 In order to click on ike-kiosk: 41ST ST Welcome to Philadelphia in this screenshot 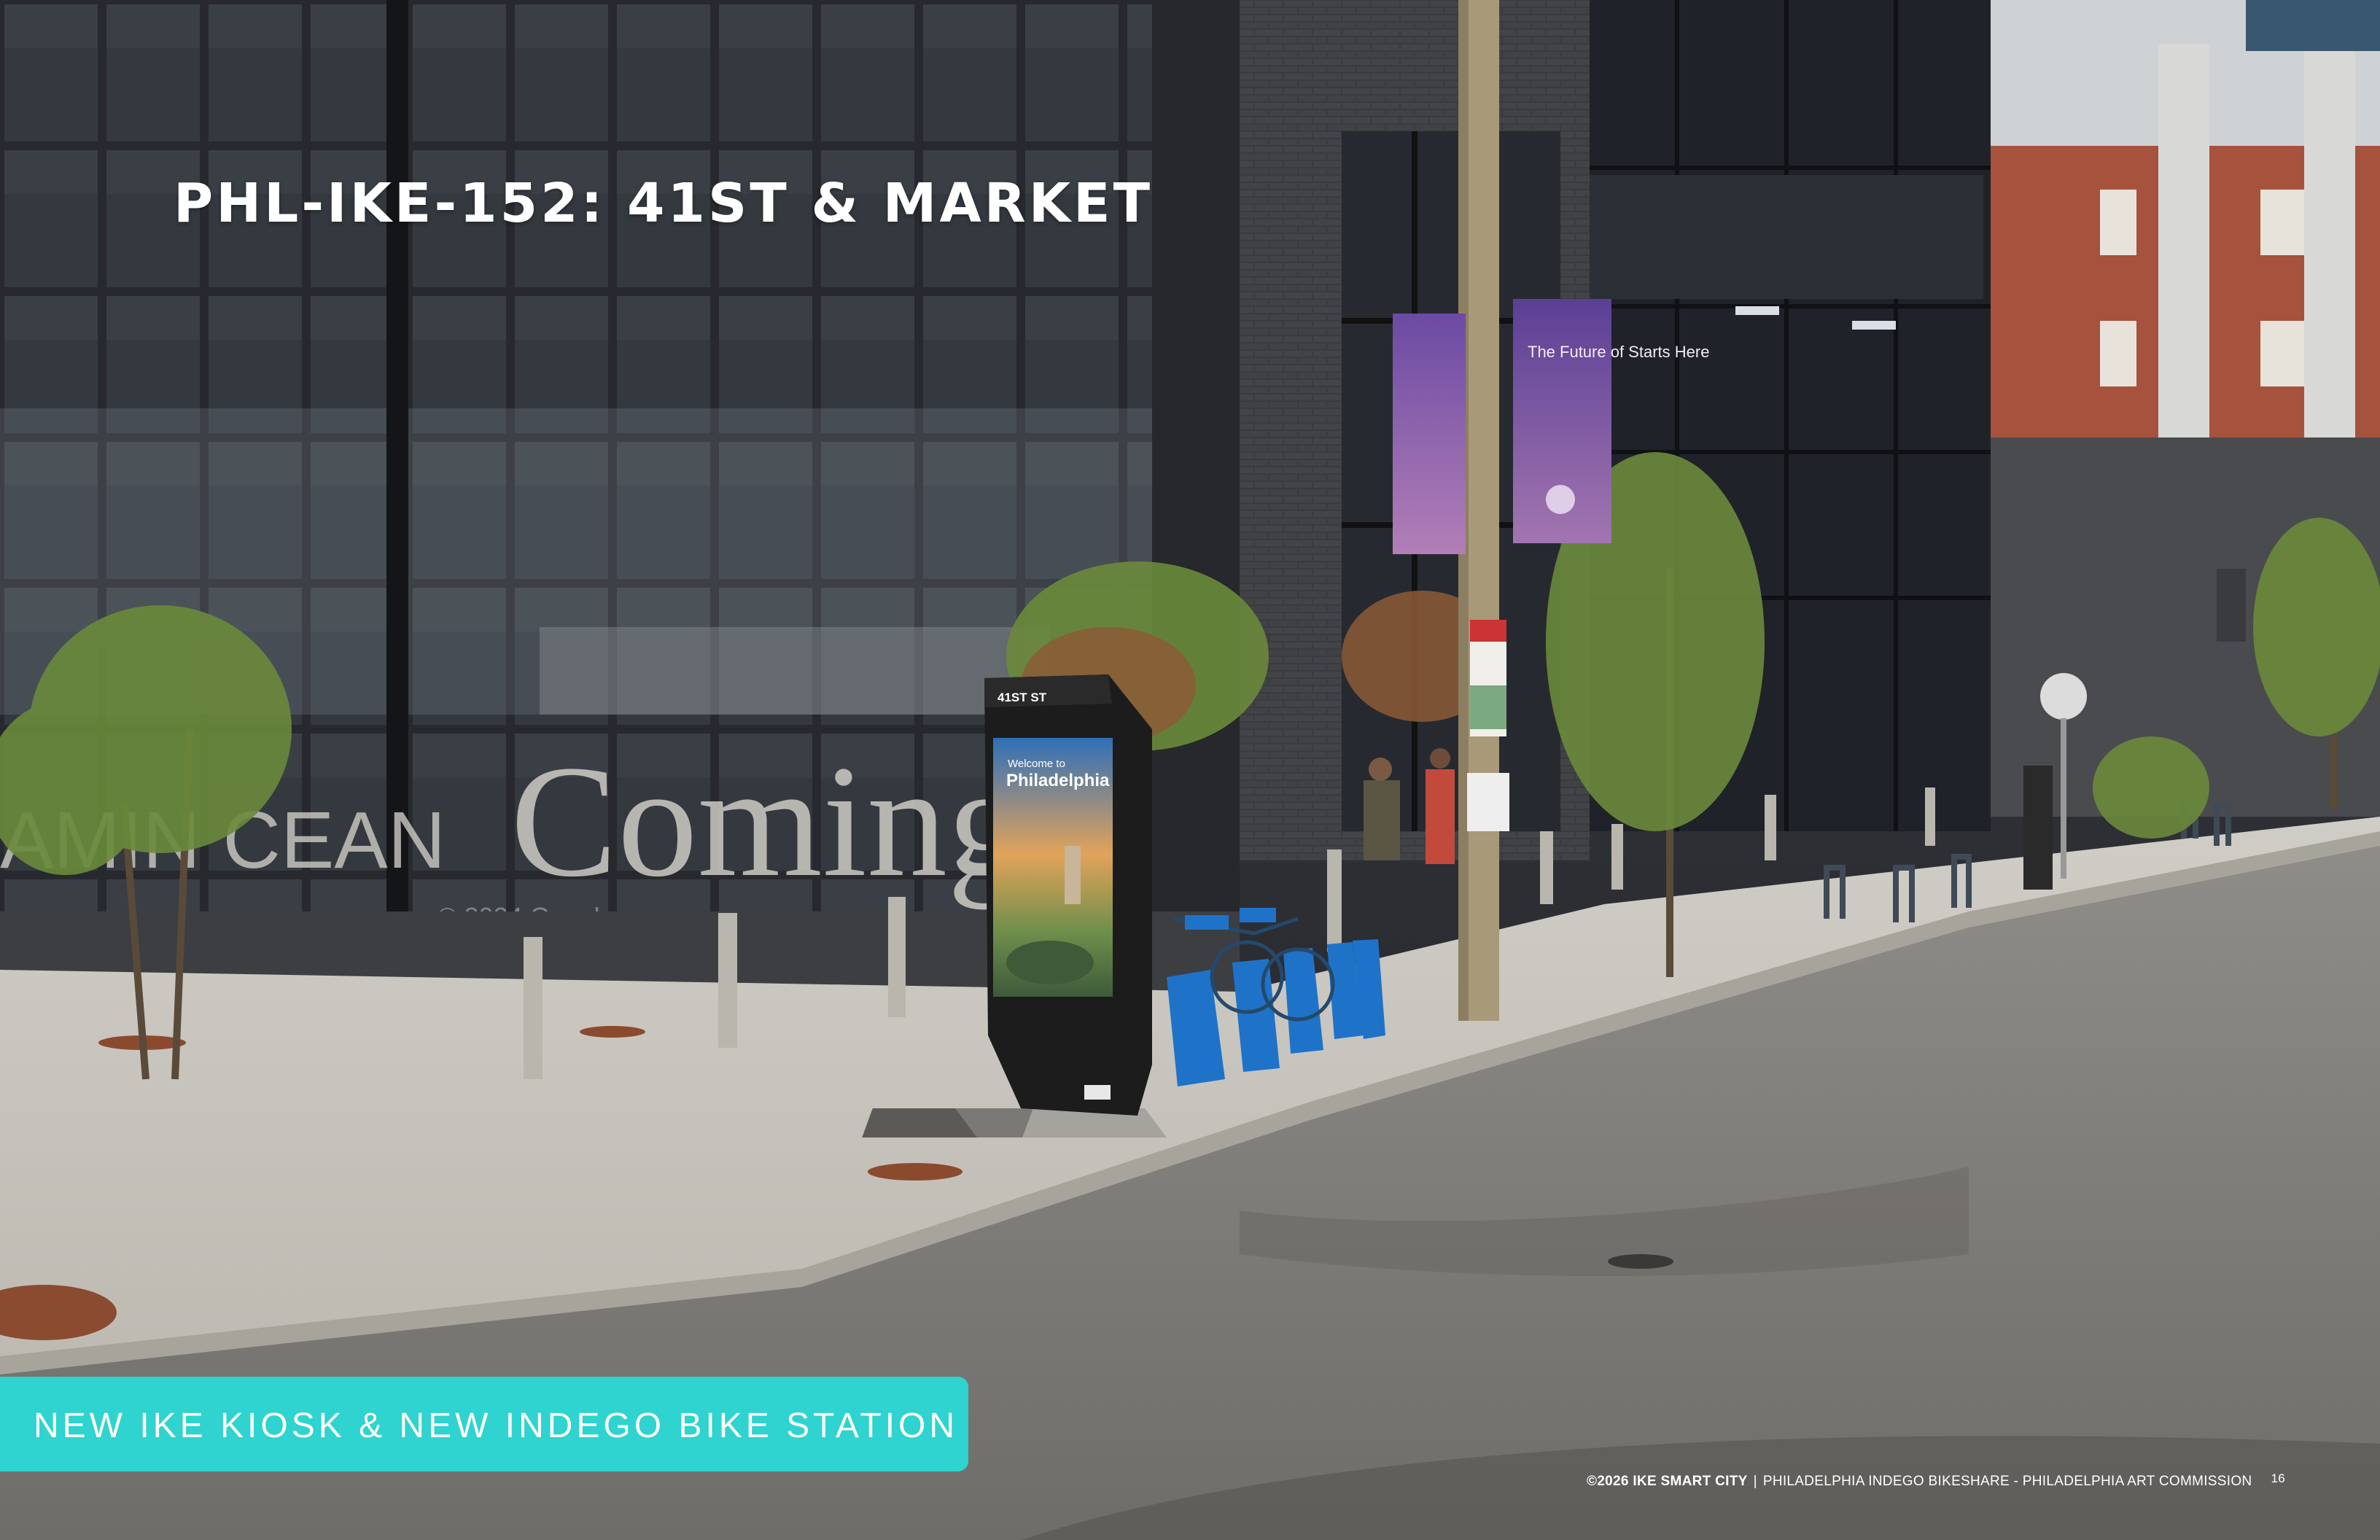, I will do `click(1068, 895)`.